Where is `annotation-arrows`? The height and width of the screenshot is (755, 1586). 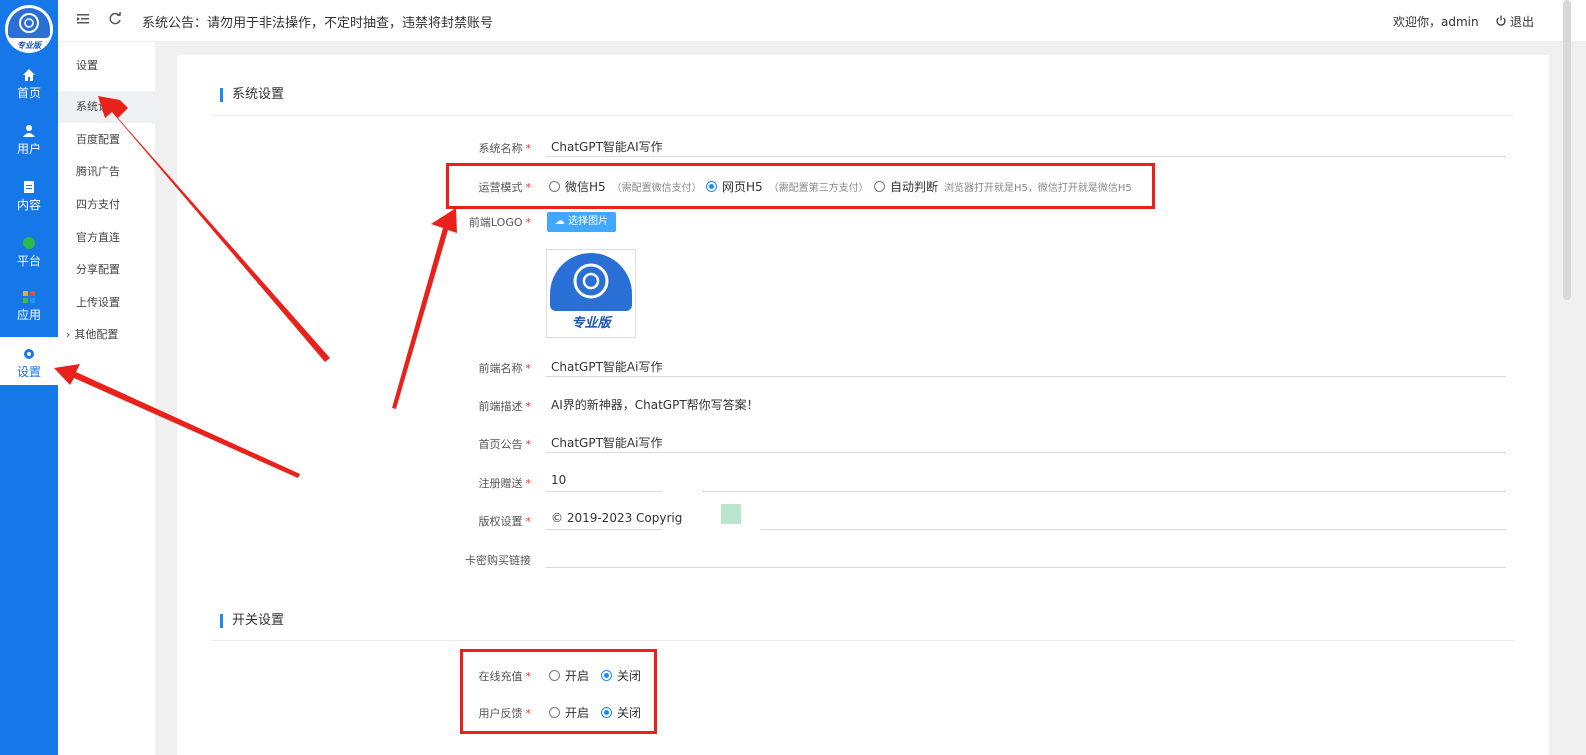 annotation-arrows is located at coordinates (255, 287).